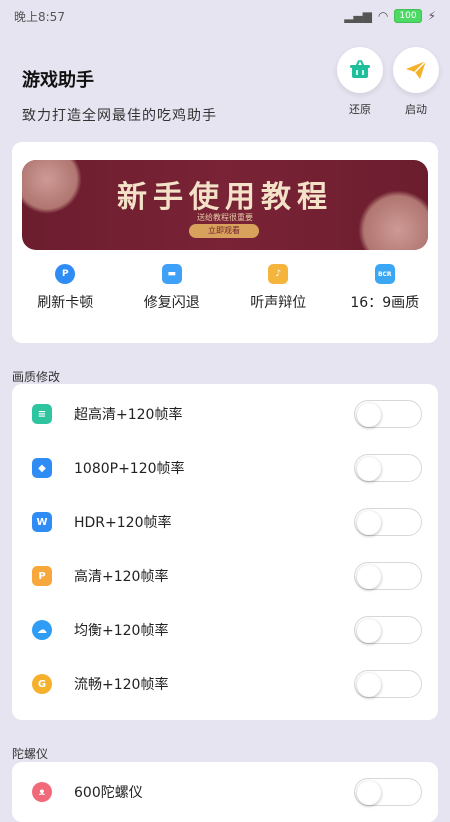 The image size is (450, 822). What do you see at coordinates (225, 217) in the screenshot?
I see `banner-subtitle: 送给教程很重要` at bounding box center [225, 217].